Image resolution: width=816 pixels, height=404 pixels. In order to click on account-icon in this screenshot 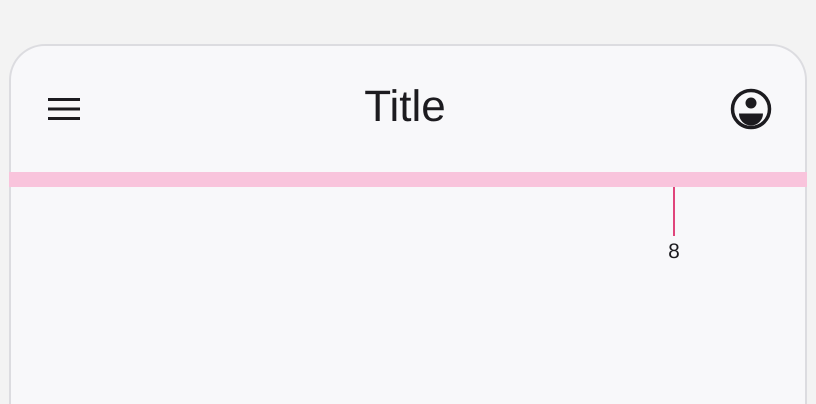, I will do `click(751, 109)`.